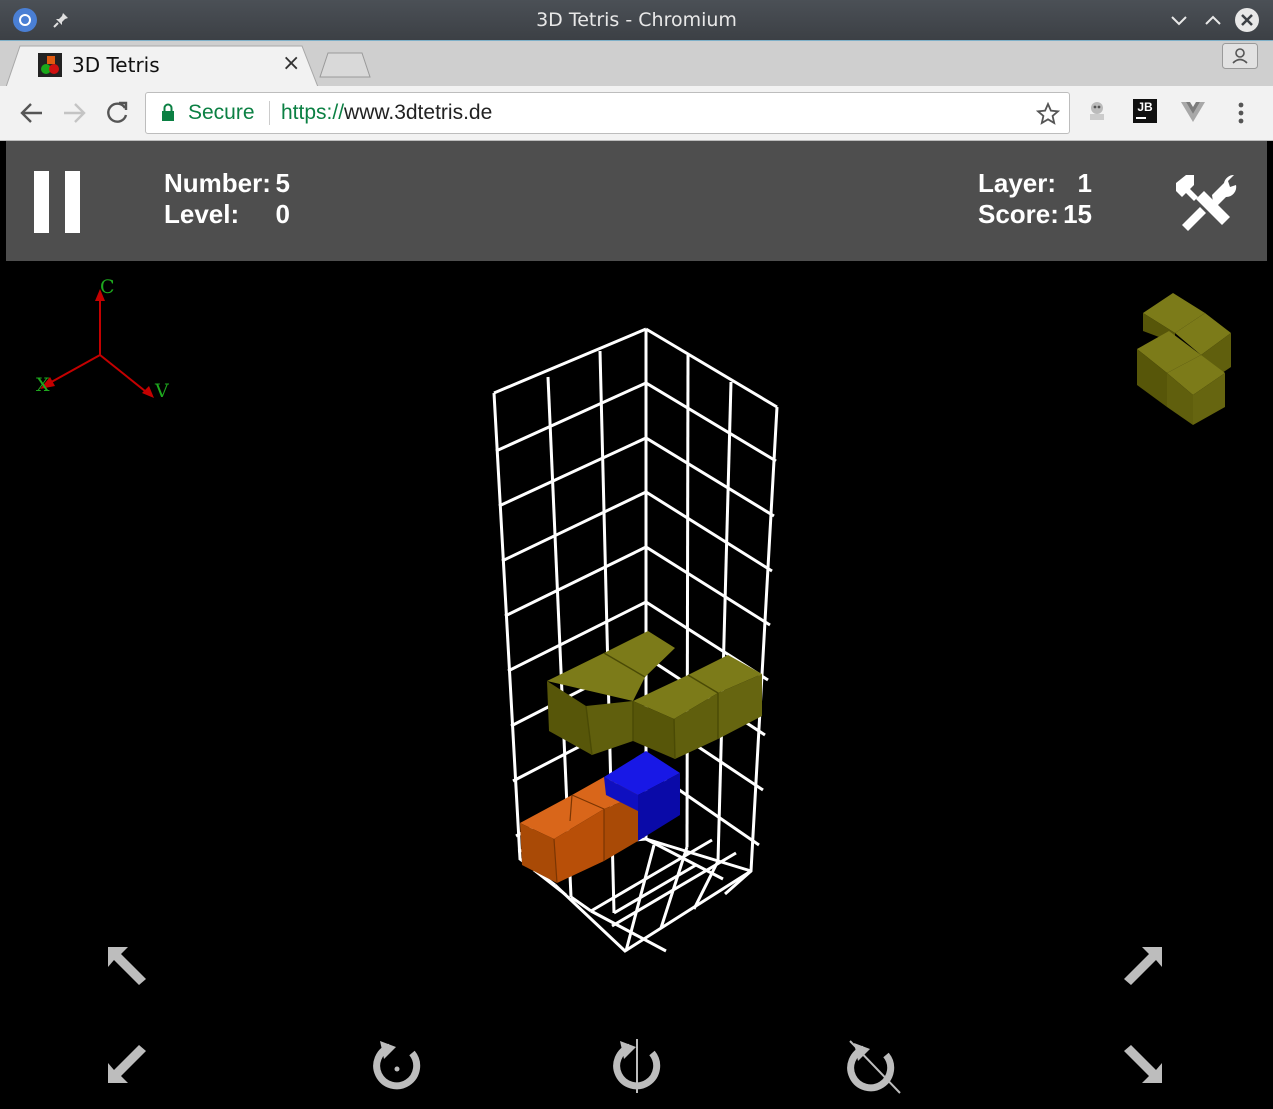 The width and height of the screenshot is (1273, 1109). Describe the element at coordinates (313, 112) in the screenshot. I see `url-scheme: https://` at that location.